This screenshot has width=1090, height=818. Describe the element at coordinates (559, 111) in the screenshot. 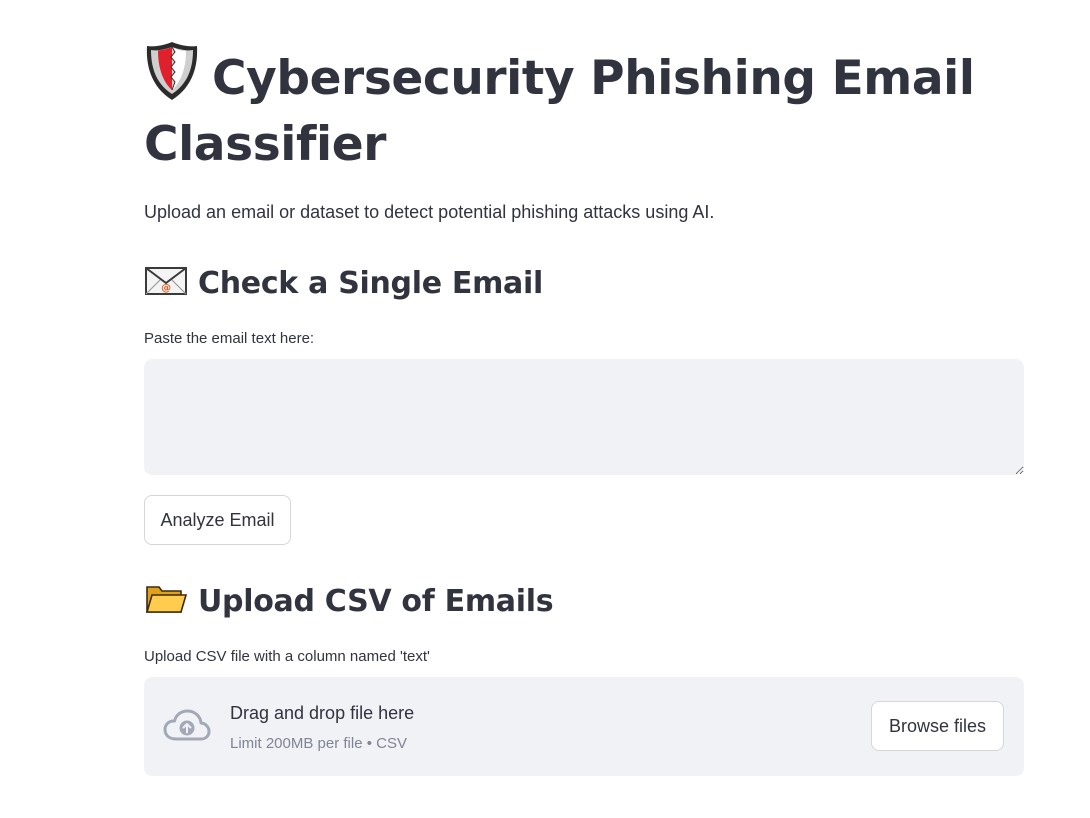

I see `page-title-text: Cybersecurity Phishing Email Classifier` at that location.